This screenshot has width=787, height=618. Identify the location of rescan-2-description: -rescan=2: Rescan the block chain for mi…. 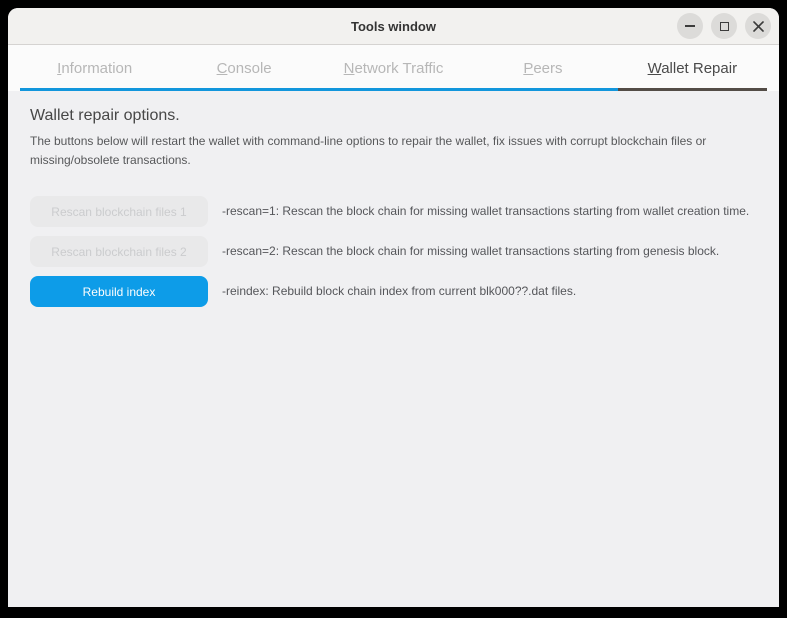
(471, 251).